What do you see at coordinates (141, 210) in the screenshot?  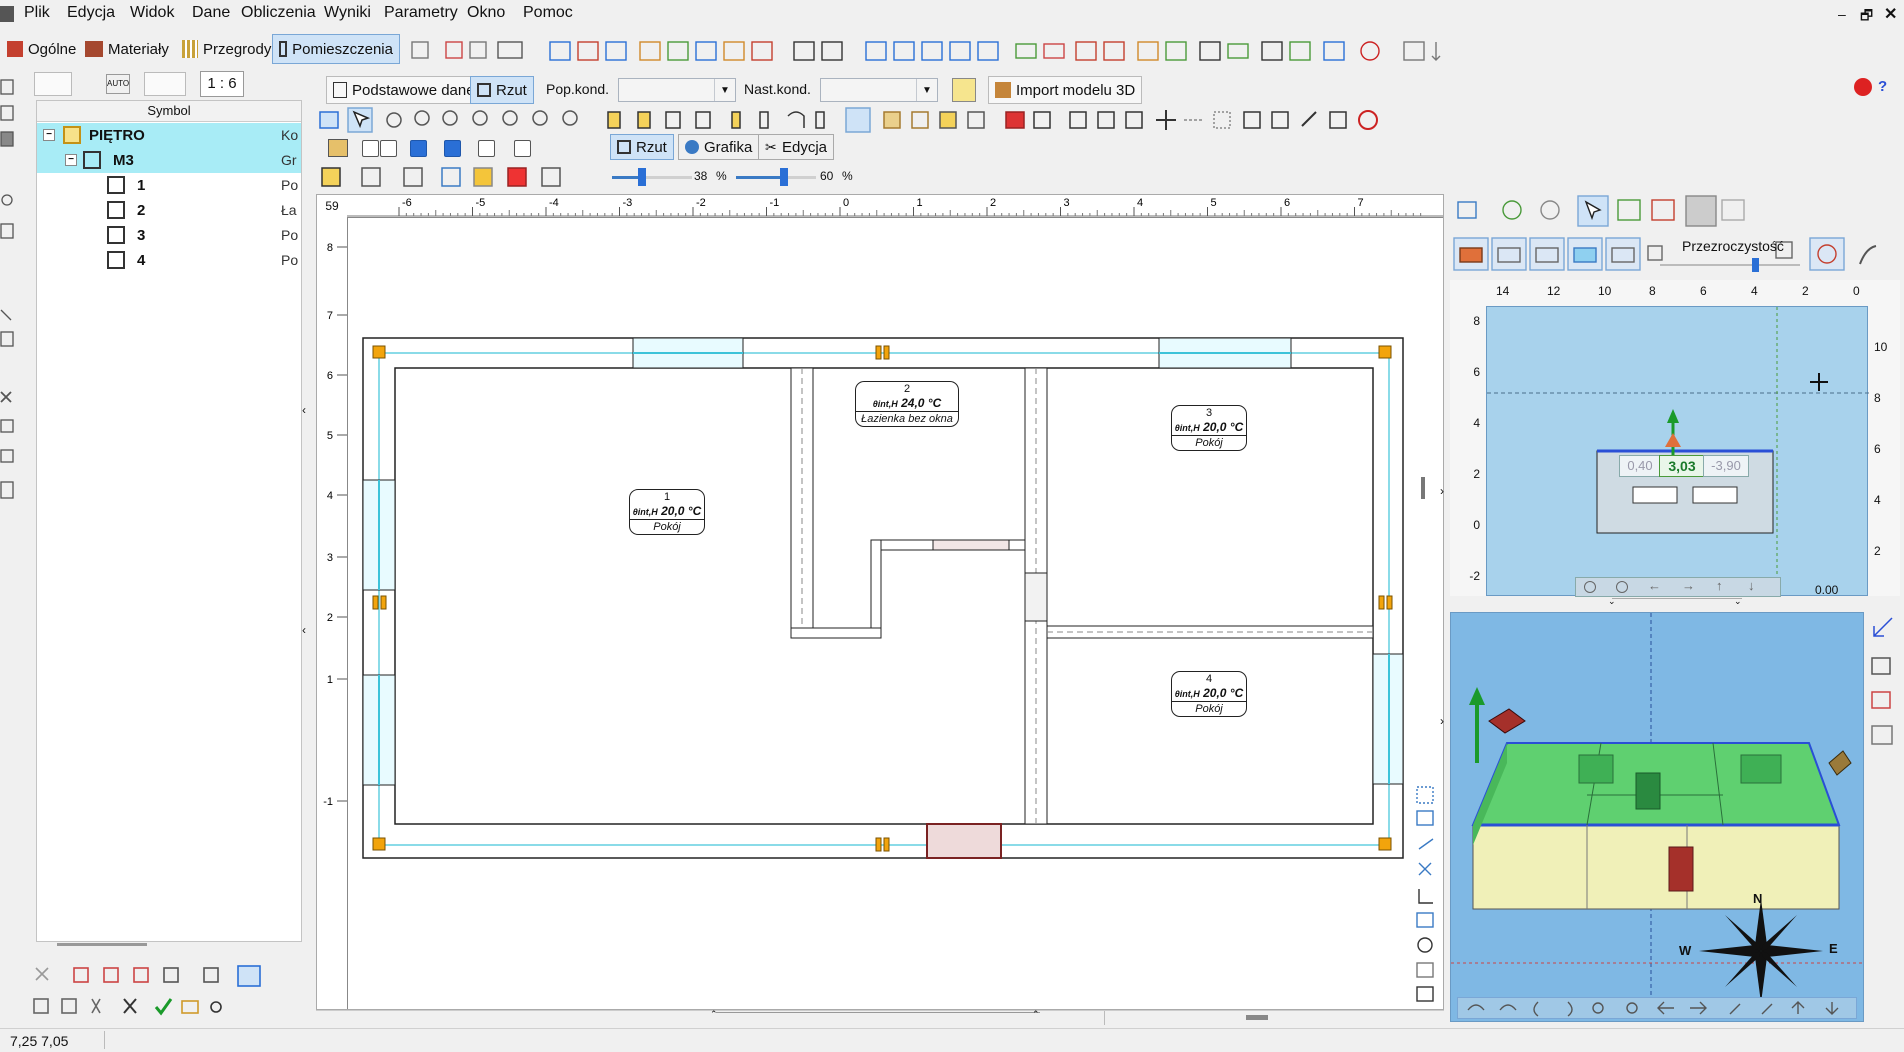 I see `tree-row-label: 2` at bounding box center [141, 210].